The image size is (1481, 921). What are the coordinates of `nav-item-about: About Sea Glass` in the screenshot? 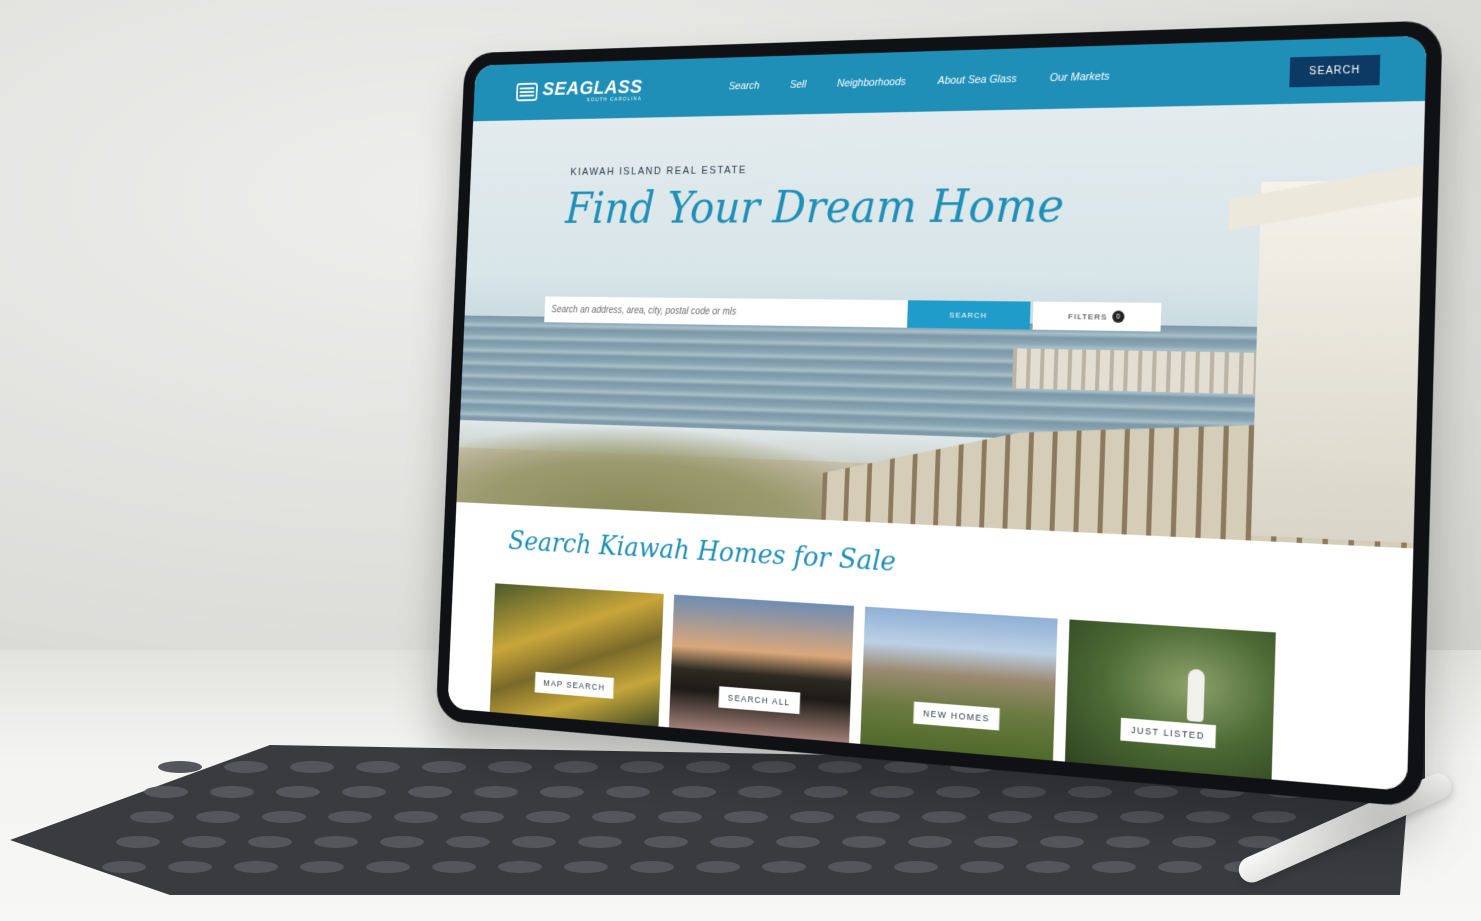 It's located at (977, 80).